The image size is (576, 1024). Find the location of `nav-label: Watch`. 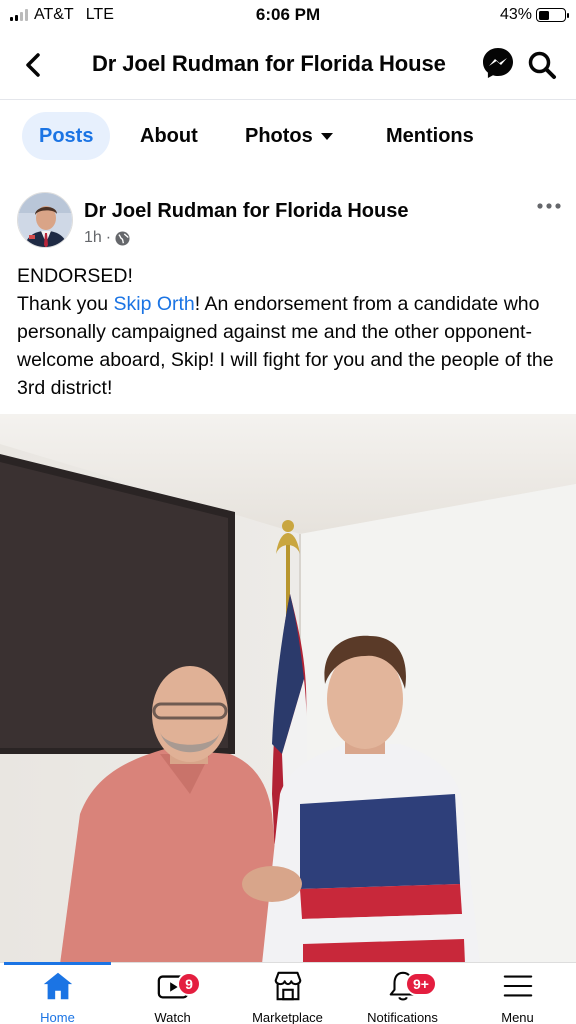

nav-label: Watch is located at coordinates (172, 1017).